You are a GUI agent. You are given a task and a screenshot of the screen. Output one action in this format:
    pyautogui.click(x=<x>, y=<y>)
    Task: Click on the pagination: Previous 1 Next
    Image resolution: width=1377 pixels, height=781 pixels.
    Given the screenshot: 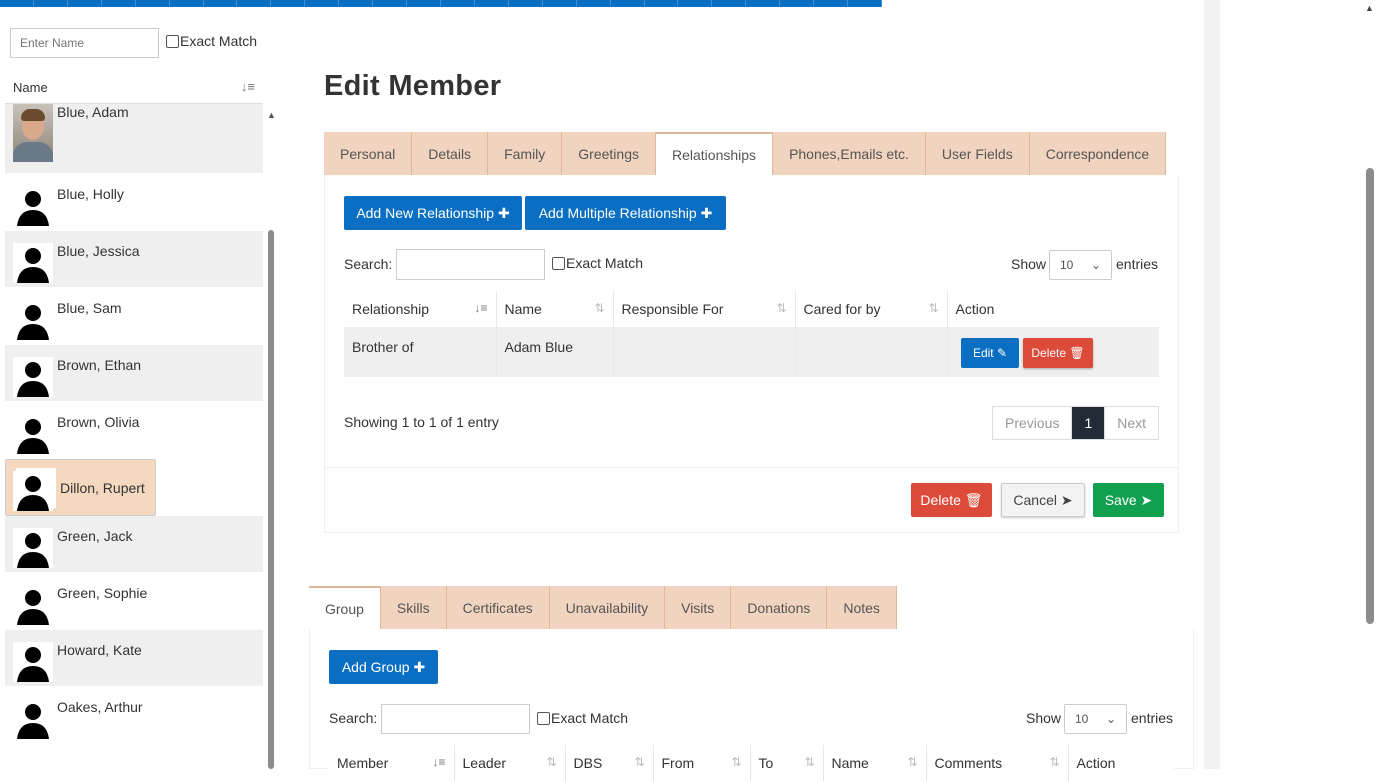 What is the action you would take?
    pyautogui.click(x=1076, y=423)
    